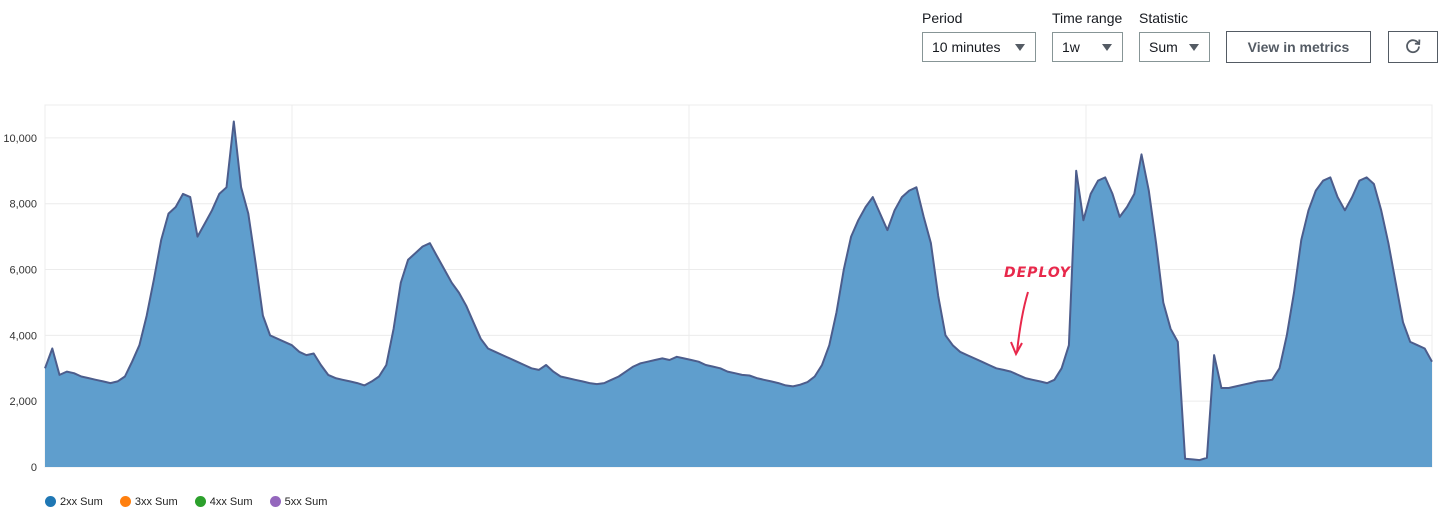 This screenshot has height=523, width=1444. I want to click on refresh-button, so click(1413, 47).